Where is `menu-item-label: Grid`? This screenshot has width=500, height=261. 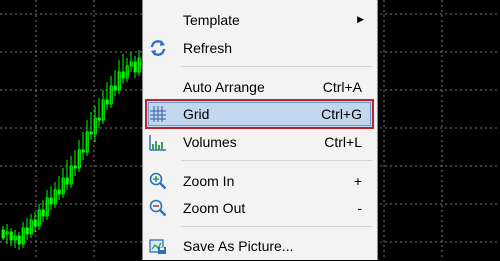 menu-item-label: Grid is located at coordinates (196, 114).